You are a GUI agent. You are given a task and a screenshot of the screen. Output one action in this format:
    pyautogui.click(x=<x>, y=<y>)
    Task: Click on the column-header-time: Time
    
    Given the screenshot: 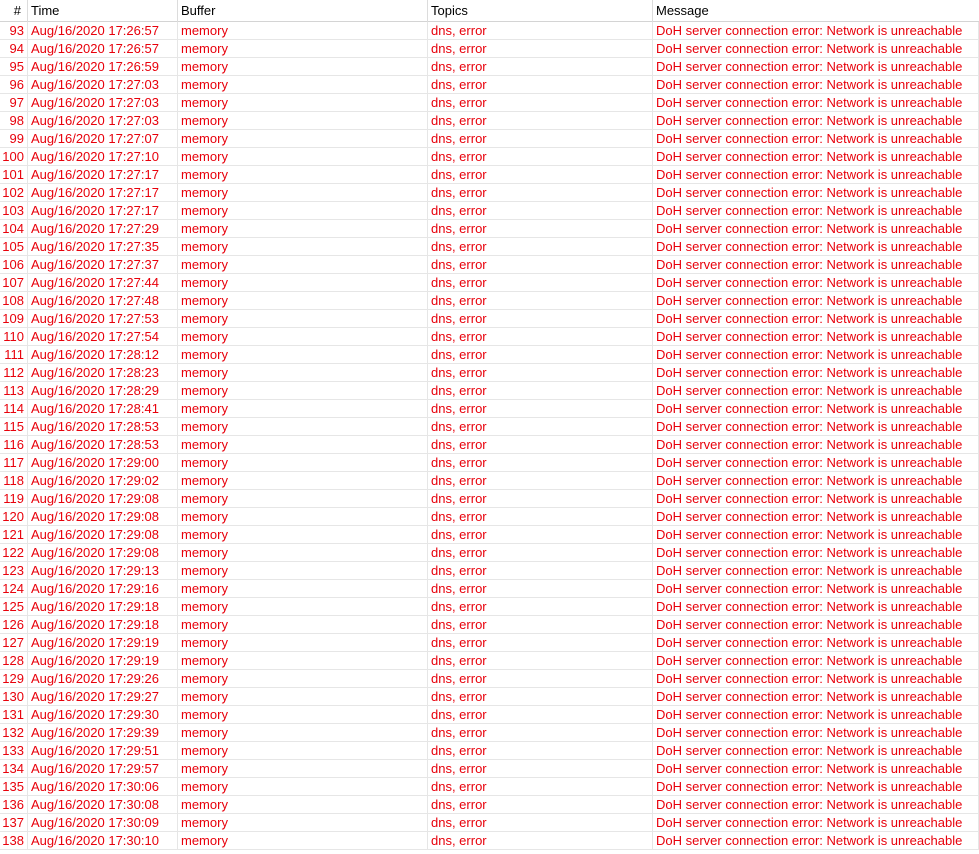 What is the action you would take?
    pyautogui.click(x=103, y=11)
    